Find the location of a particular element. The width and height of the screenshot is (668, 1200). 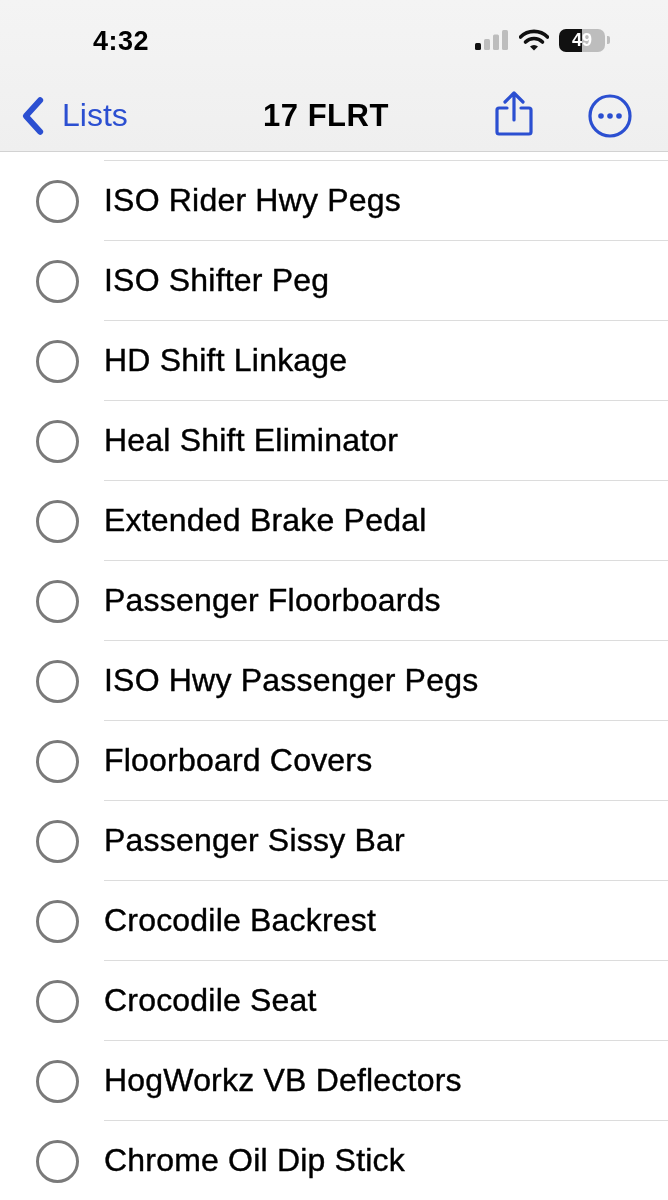

signal-icon is located at coordinates (492, 40).